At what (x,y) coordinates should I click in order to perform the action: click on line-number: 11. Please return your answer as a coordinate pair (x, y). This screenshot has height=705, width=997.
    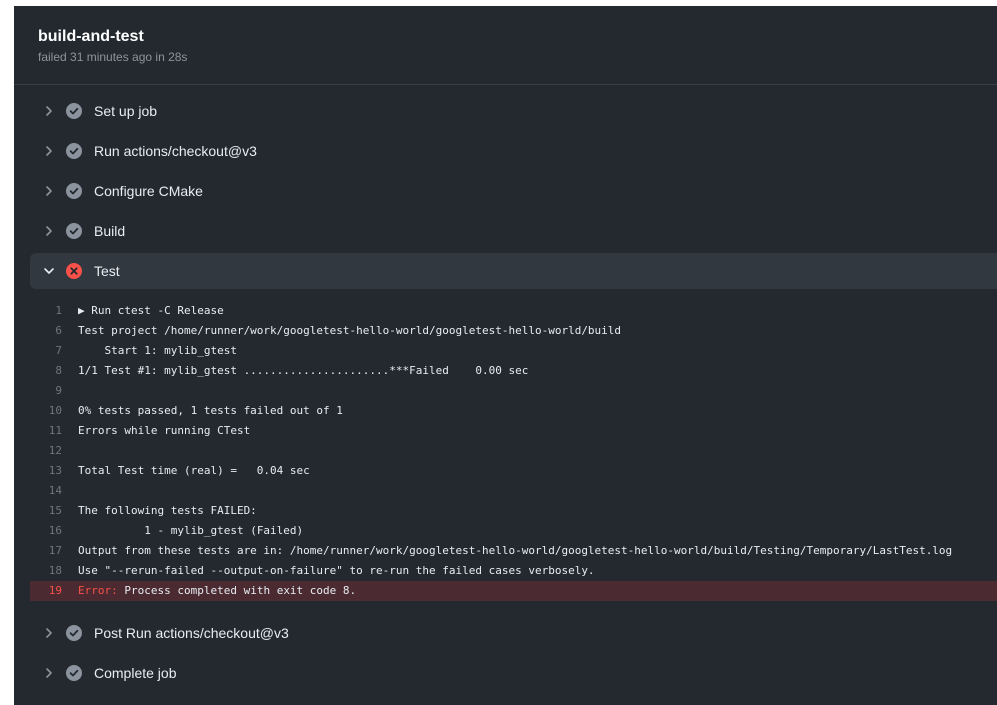
    Looking at the image, I should click on (54, 431).